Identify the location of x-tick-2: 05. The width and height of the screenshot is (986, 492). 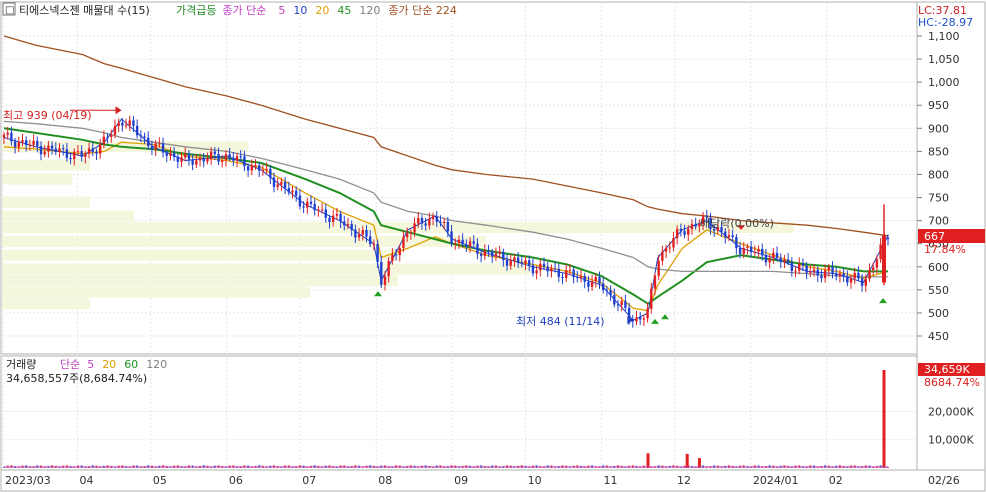
(160, 480).